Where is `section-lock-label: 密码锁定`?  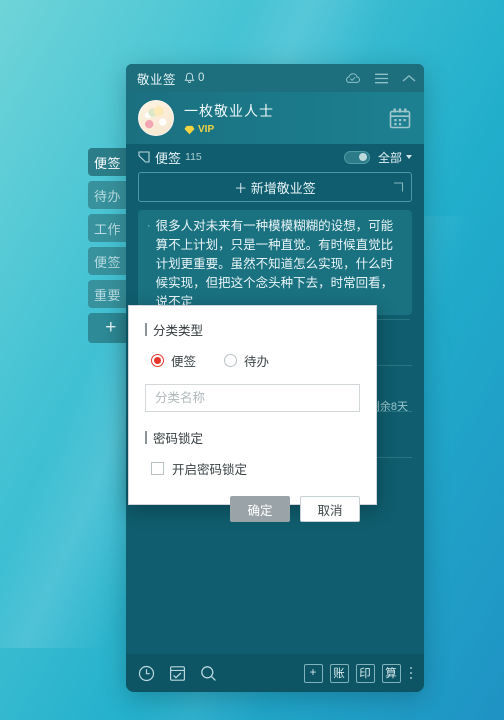
section-lock-label: 密码锁定 is located at coordinates (178, 439).